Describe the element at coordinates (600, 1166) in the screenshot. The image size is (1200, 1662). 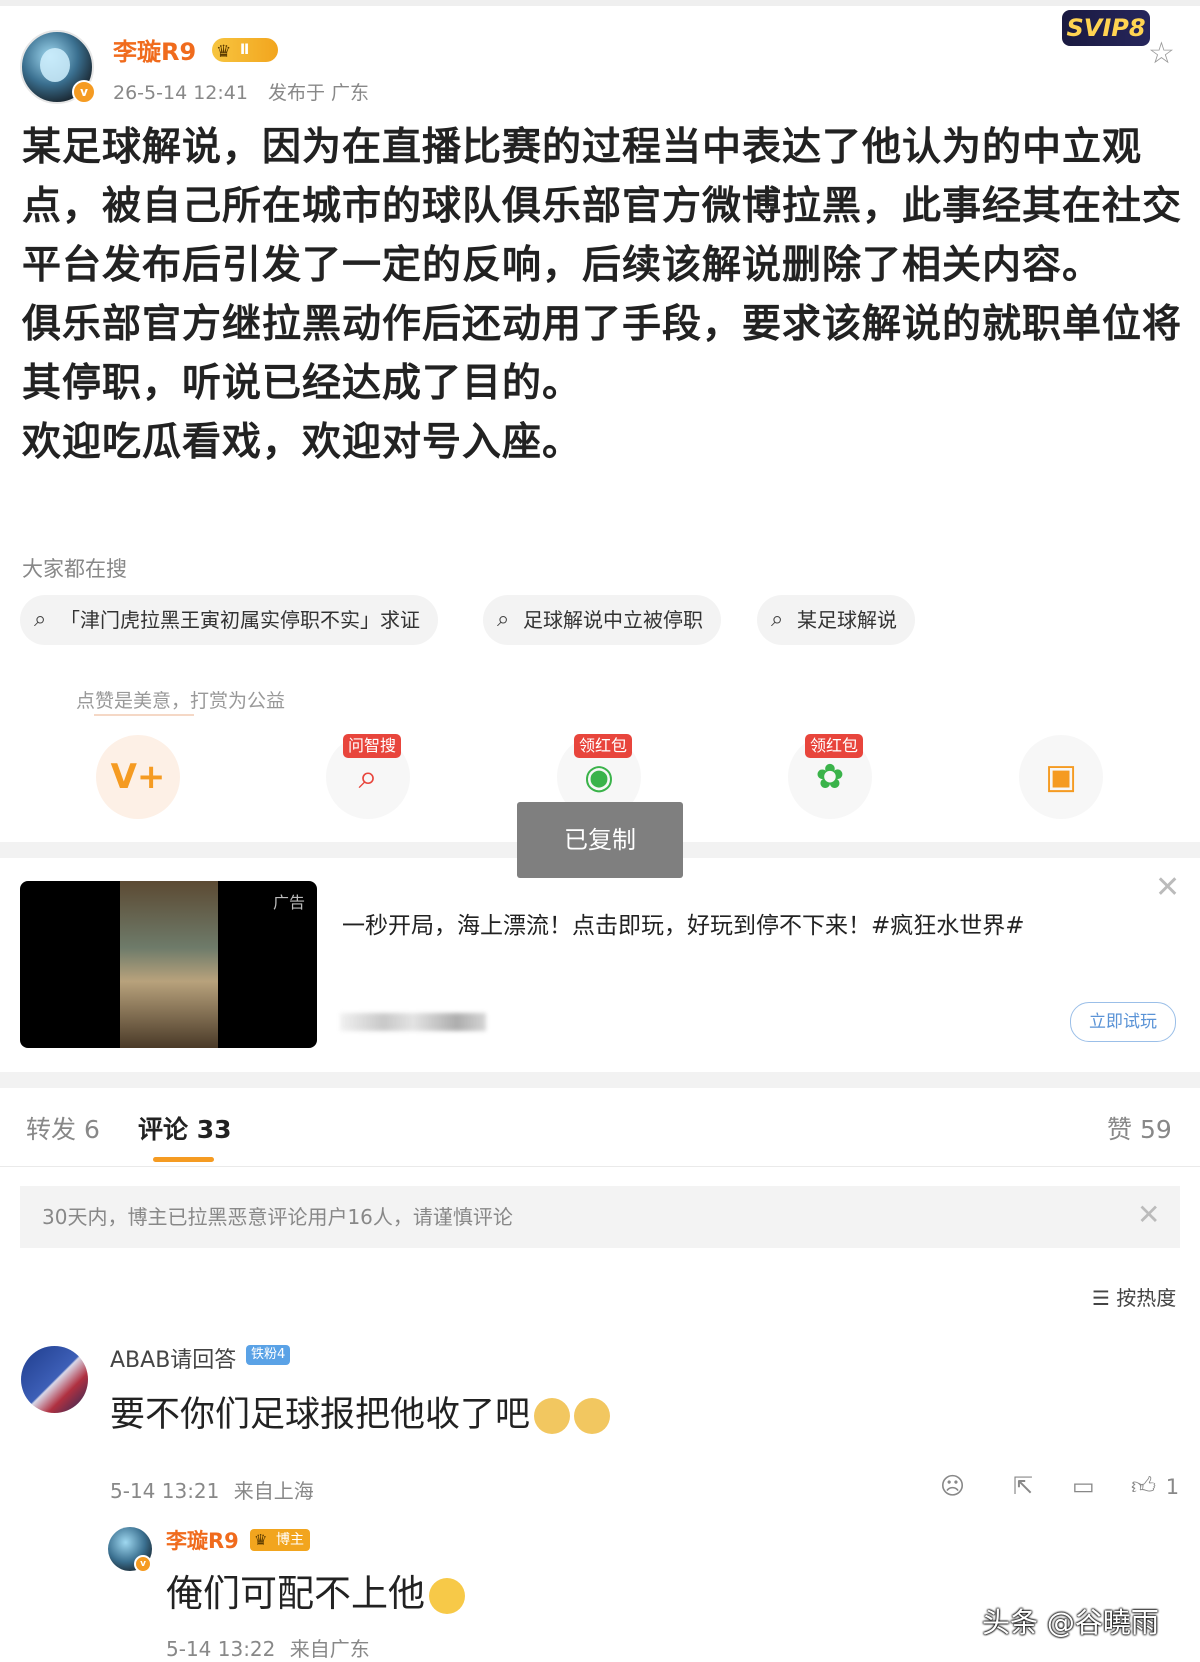
I see `tab-divider` at that location.